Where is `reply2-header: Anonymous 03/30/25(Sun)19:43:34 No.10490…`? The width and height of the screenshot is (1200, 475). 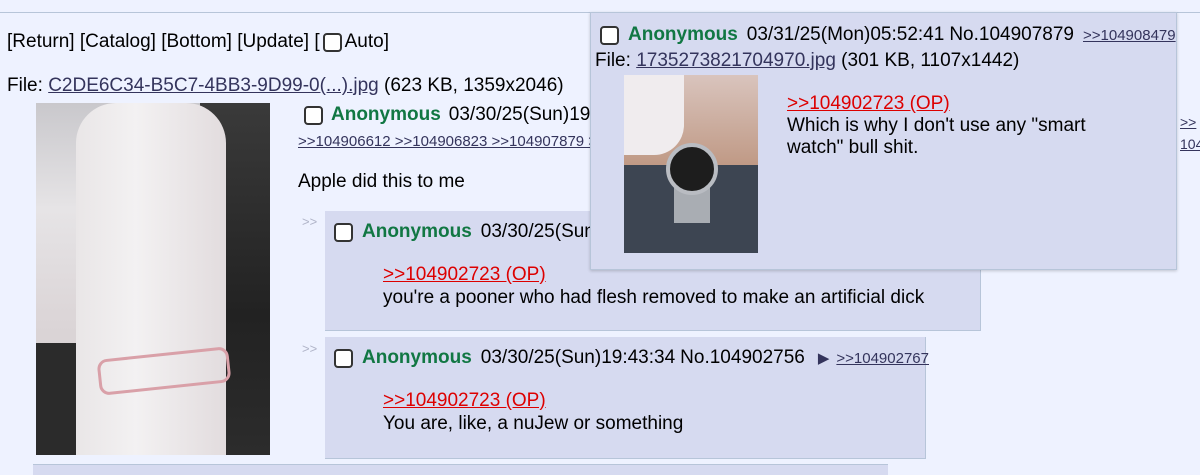
reply2-header: Anonymous 03/30/25(Sun)19:43:34 No.10490… is located at coordinates (631, 358).